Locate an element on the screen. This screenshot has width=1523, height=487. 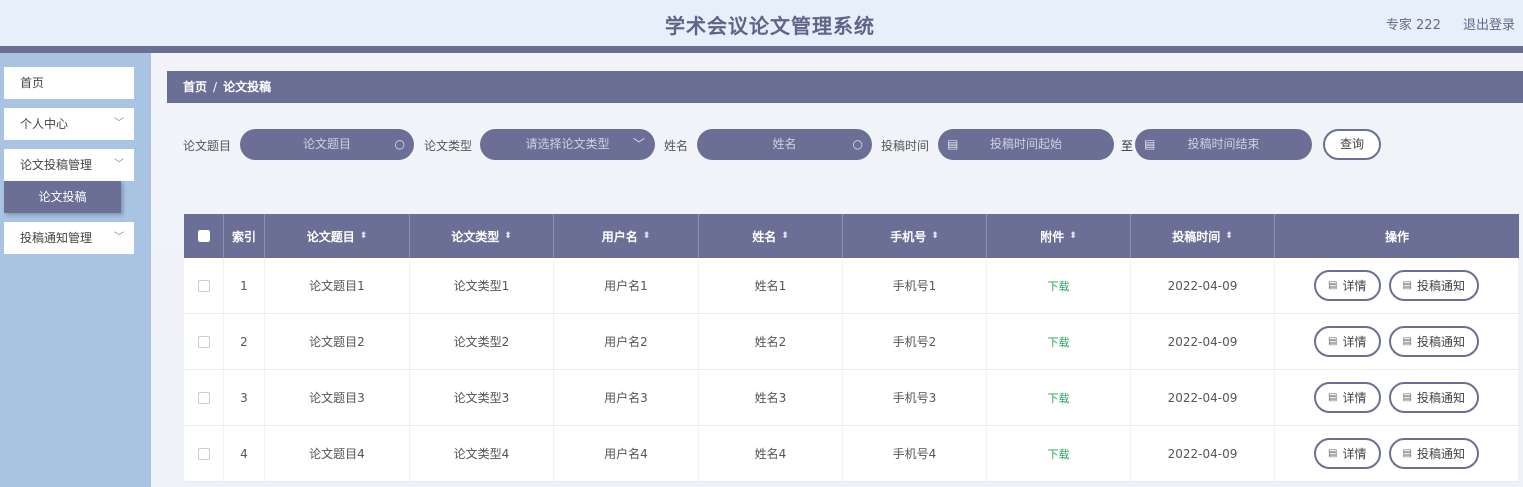
header-username-label: 用户名 is located at coordinates (619, 236).